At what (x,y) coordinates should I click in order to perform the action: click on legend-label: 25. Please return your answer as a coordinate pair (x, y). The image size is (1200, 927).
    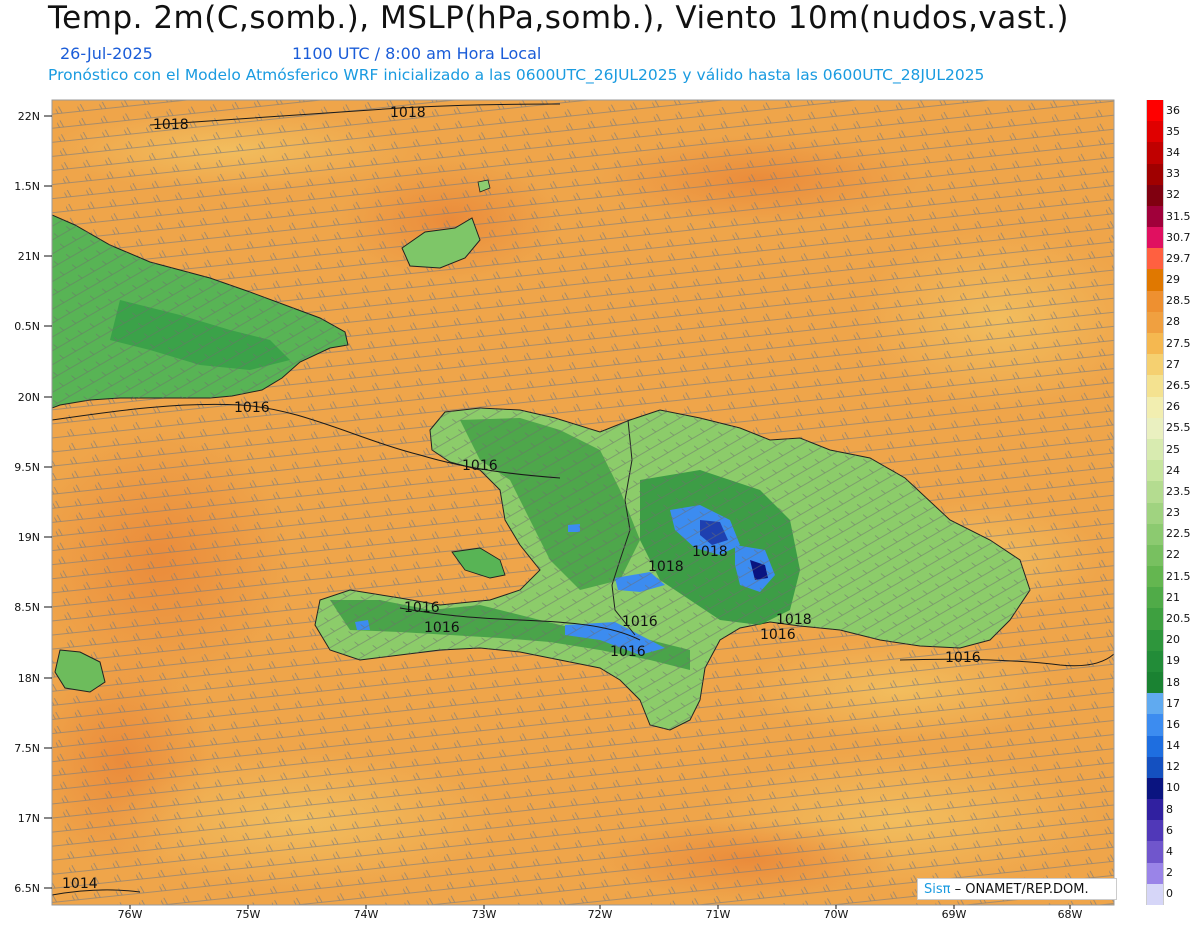
    Looking at the image, I should click on (1173, 449).